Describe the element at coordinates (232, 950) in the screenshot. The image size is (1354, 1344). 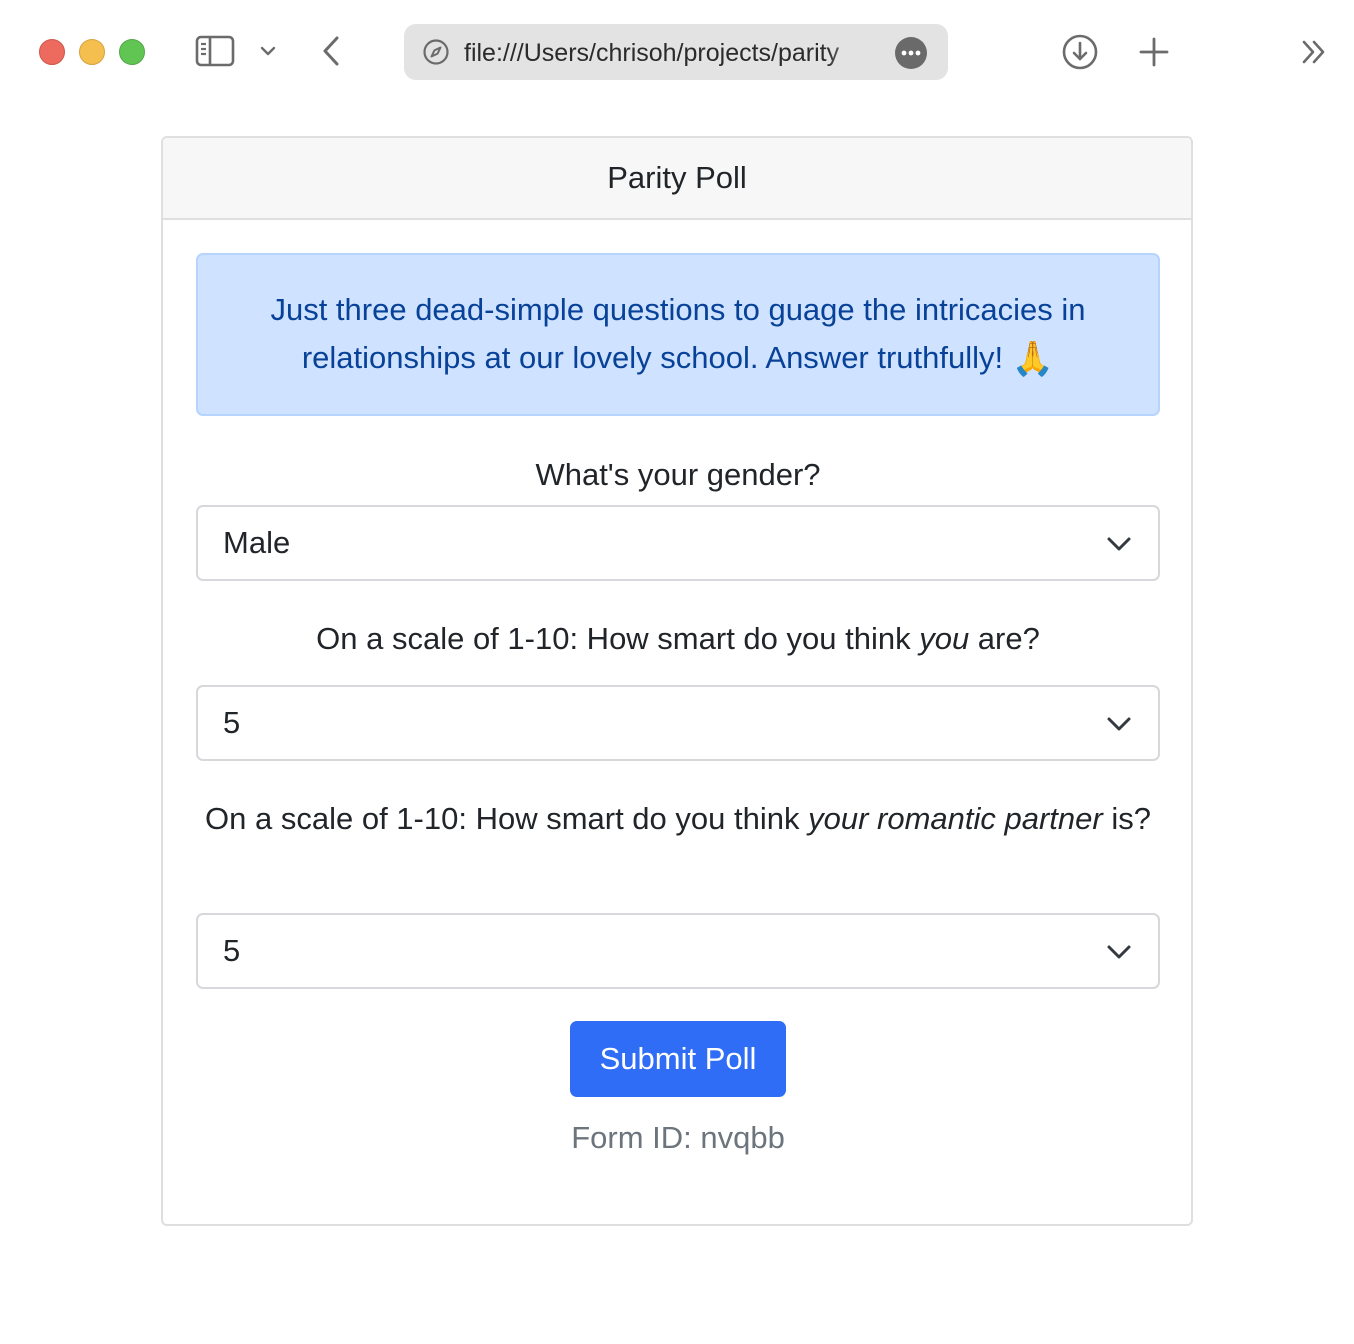
I see `partner-smart-selected-value: 5` at that location.